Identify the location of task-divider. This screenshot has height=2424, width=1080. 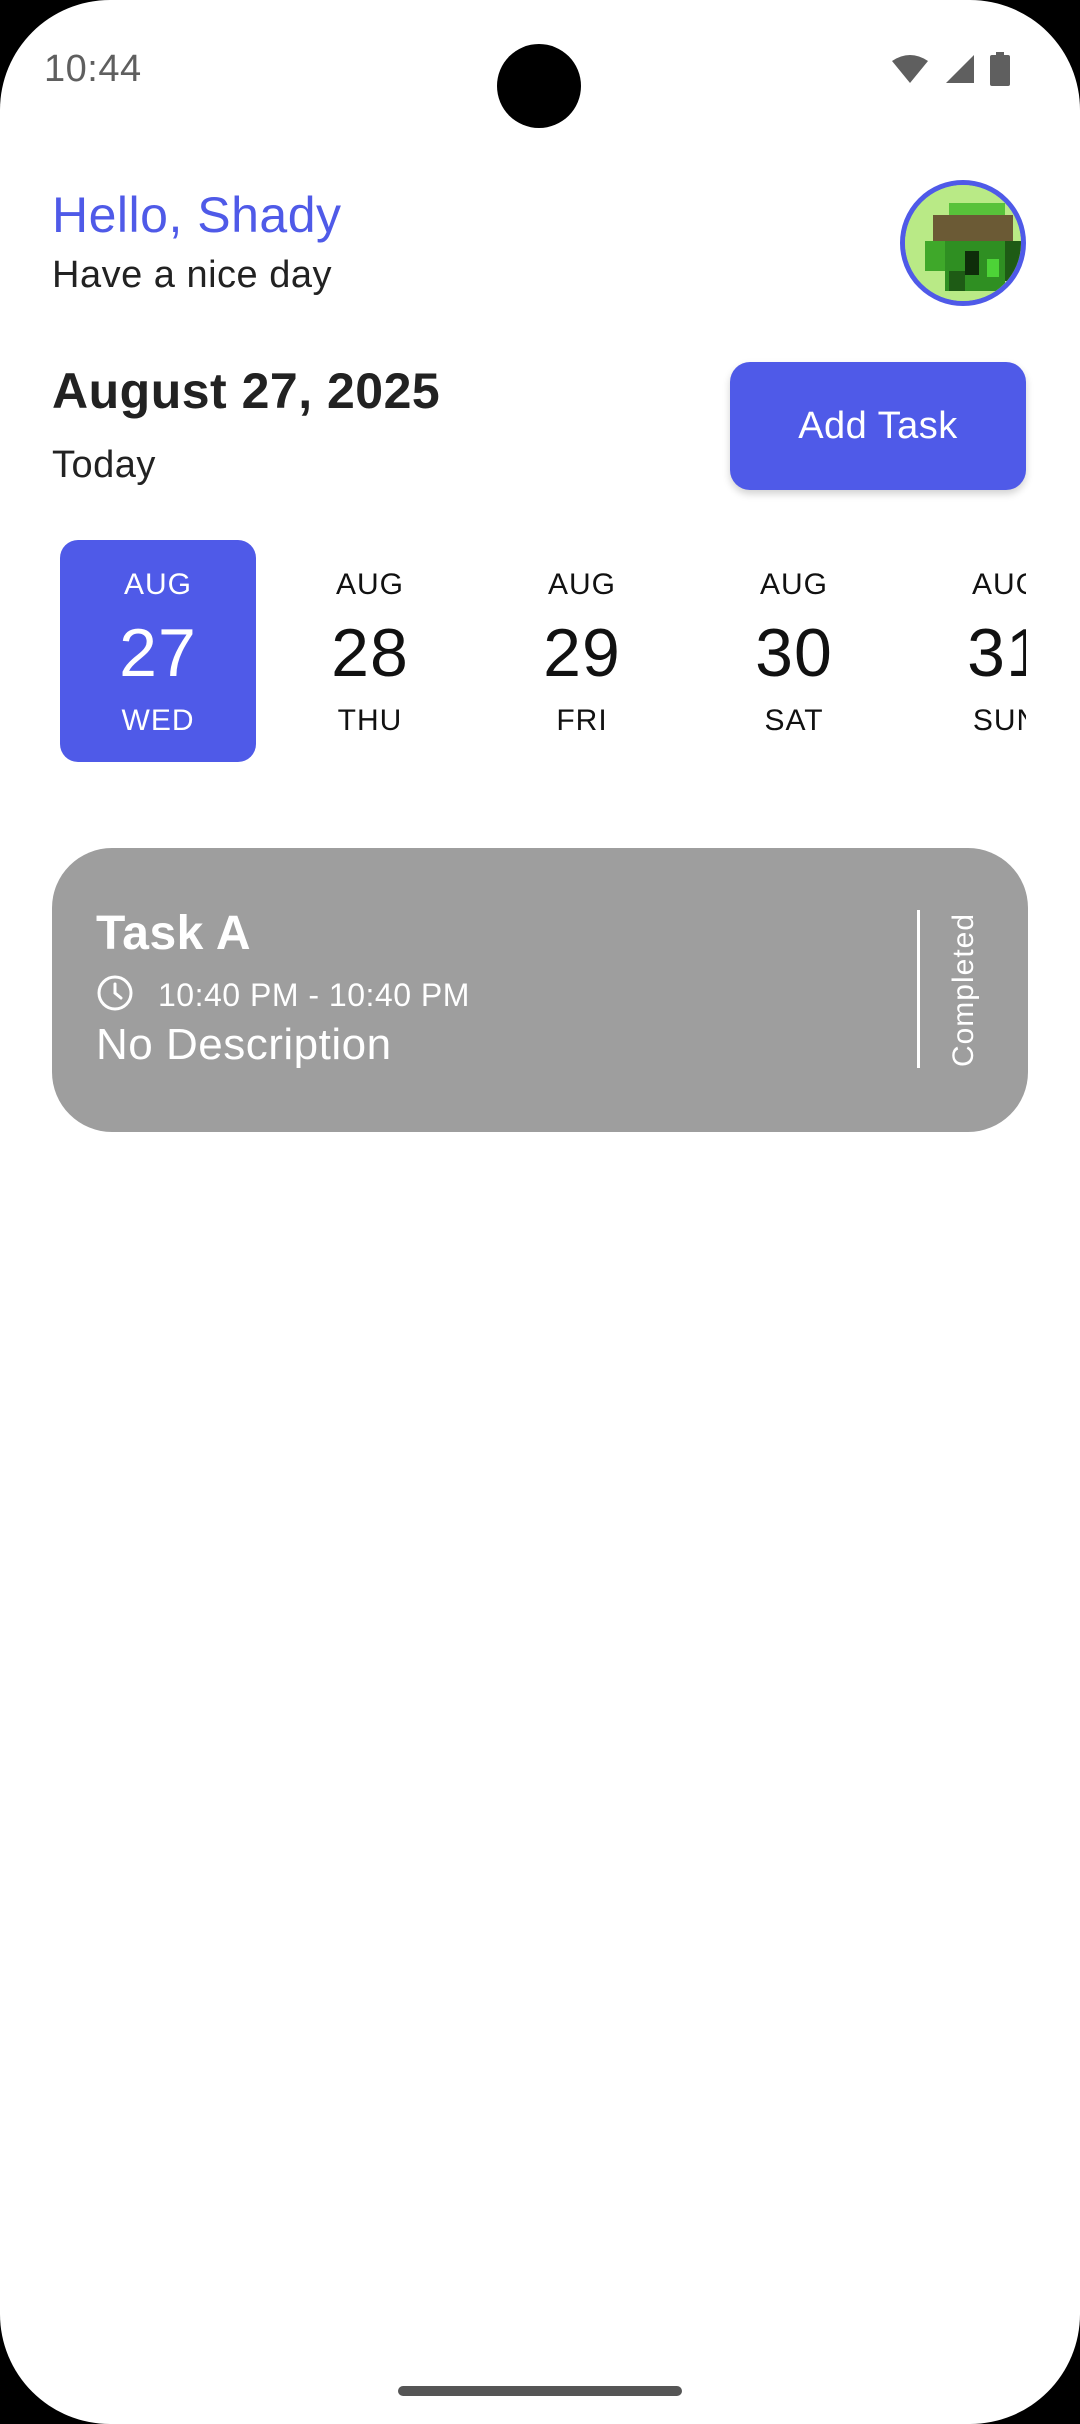
(918, 989).